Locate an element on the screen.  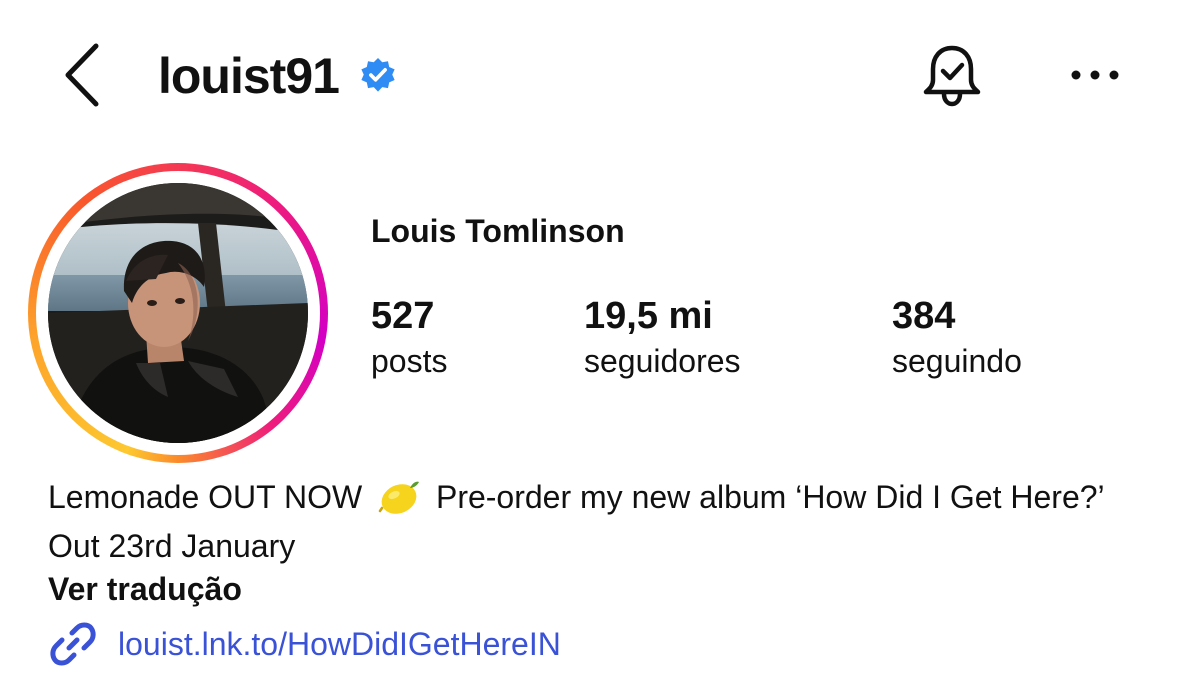
avatar is located at coordinates (178, 313).